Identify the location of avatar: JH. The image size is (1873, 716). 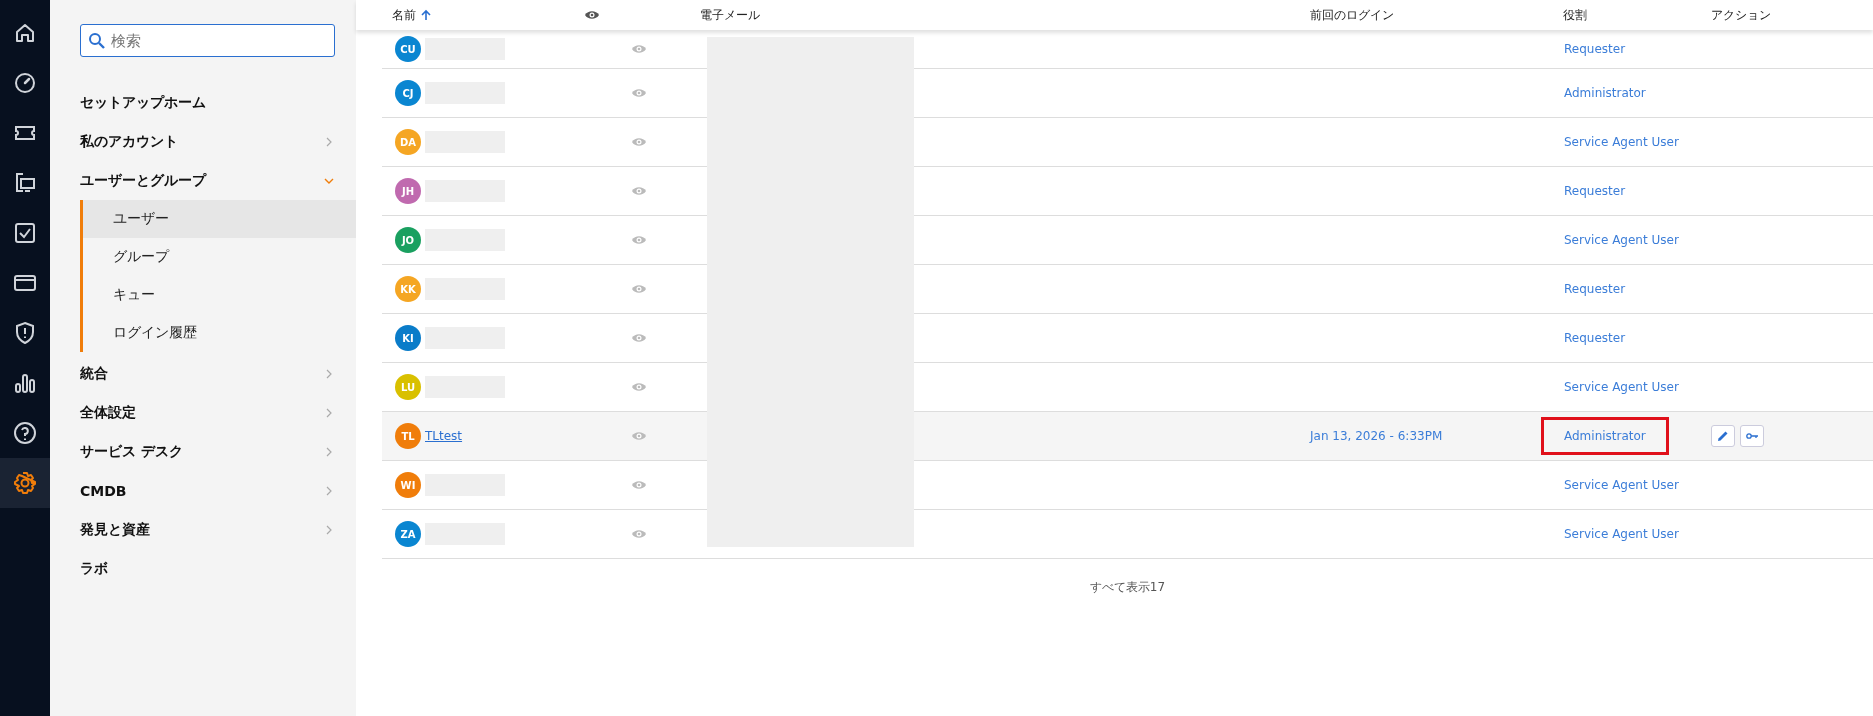
(408, 191).